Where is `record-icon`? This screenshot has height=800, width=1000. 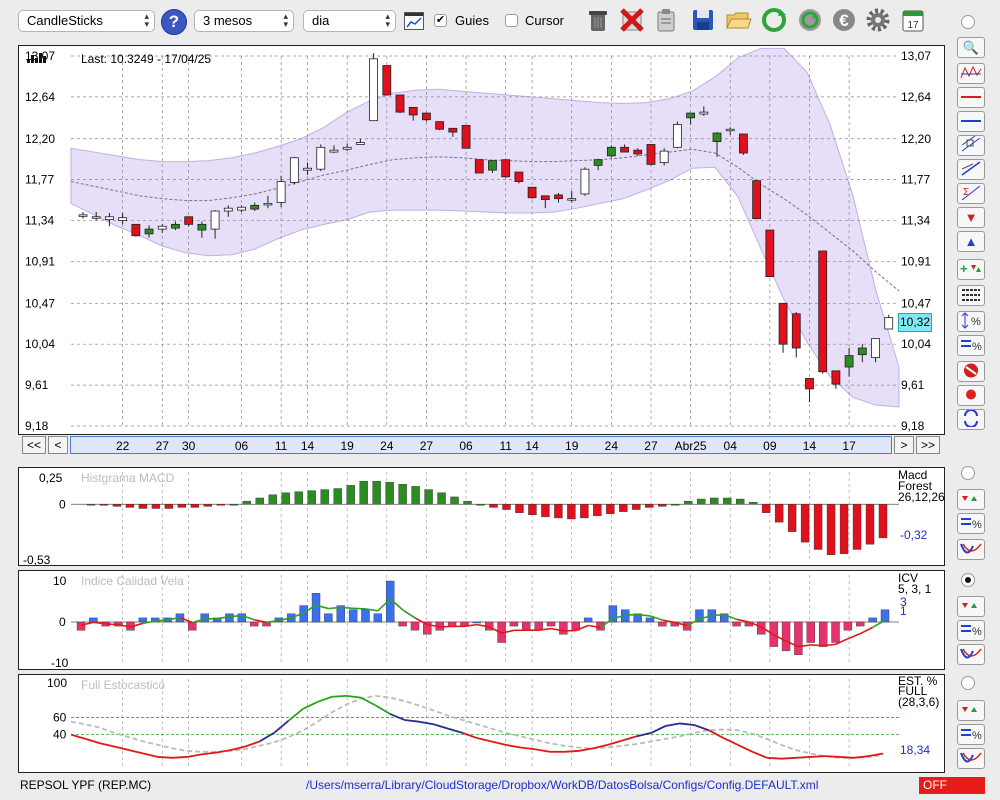
record-icon is located at coordinates (971, 395).